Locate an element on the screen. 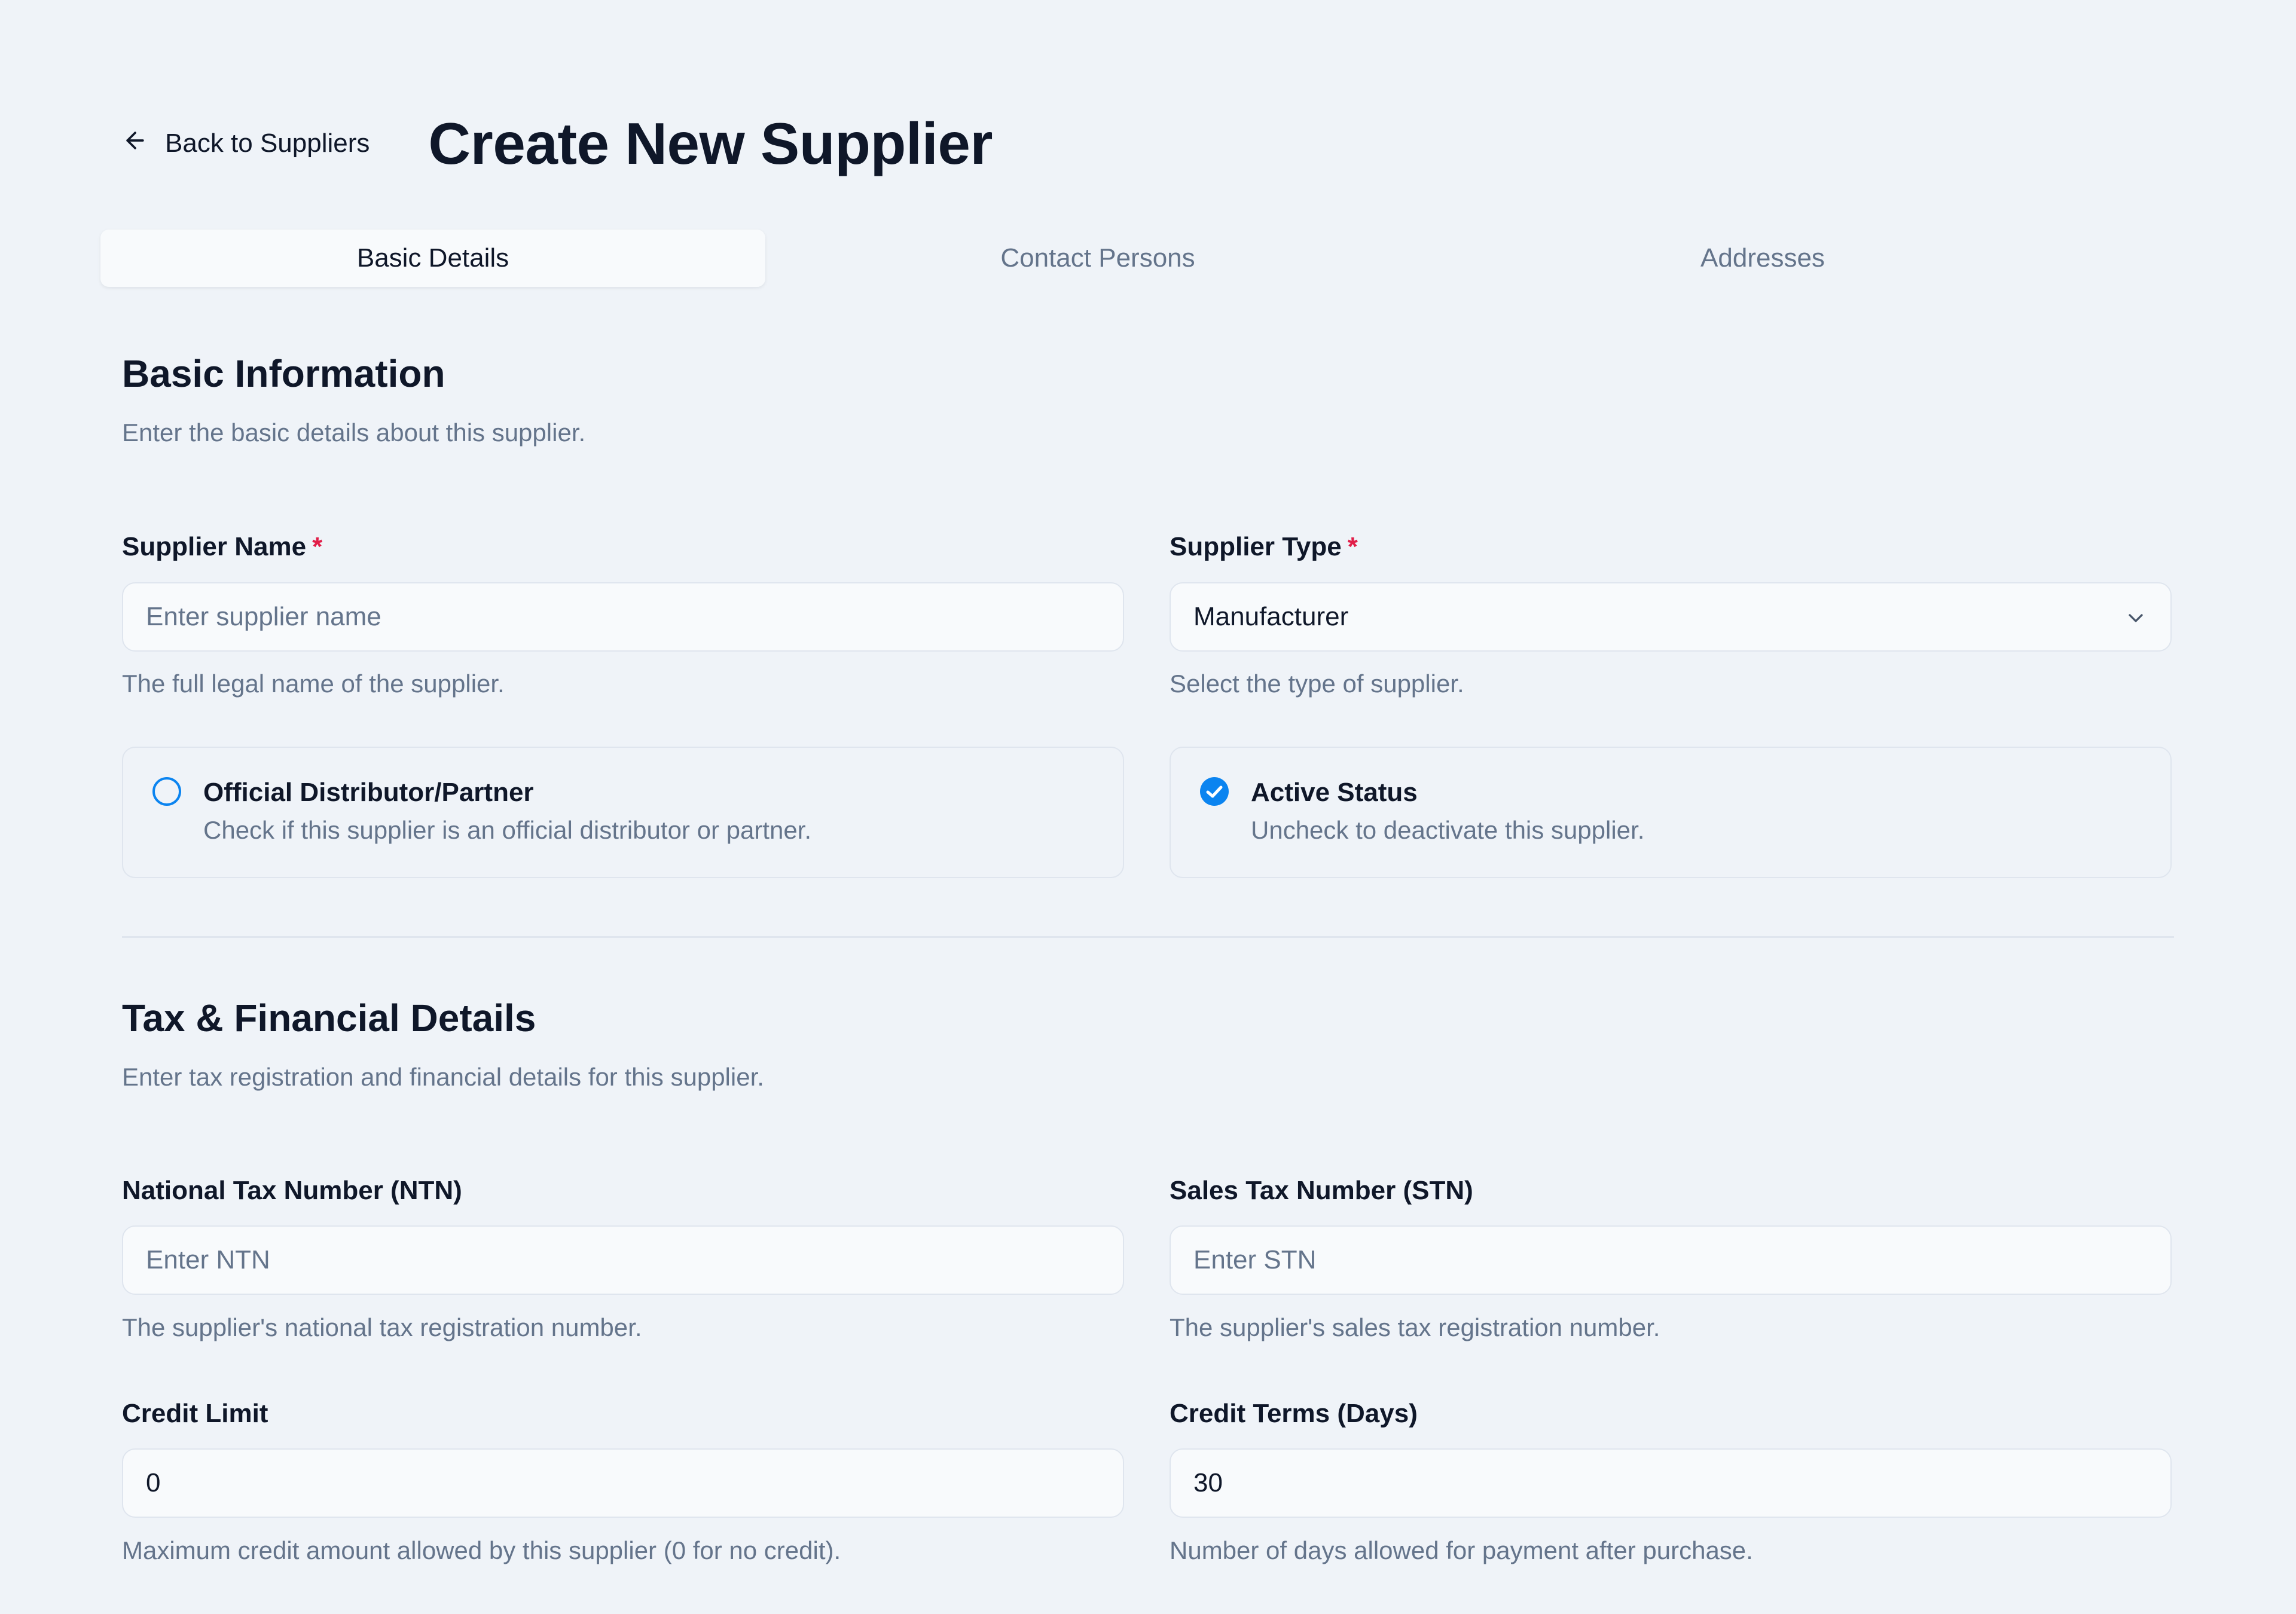 This screenshot has height=1614, width=2296. credit-terms-input: 30 is located at coordinates (1671, 1483).